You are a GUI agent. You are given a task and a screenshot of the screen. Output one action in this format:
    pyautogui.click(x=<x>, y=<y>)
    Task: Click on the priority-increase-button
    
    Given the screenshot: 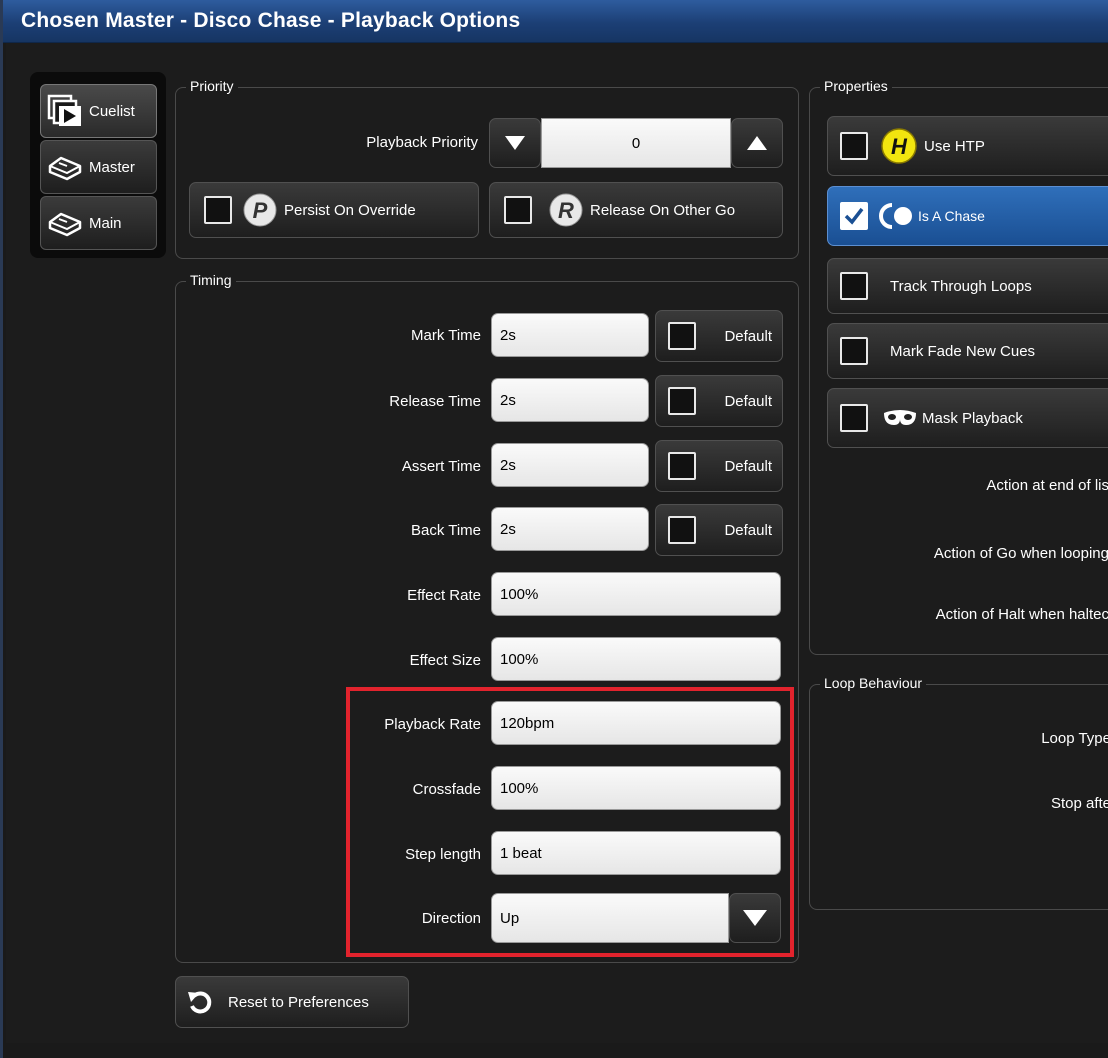 What is the action you would take?
    pyautogui.click(x=757, y=143)
    